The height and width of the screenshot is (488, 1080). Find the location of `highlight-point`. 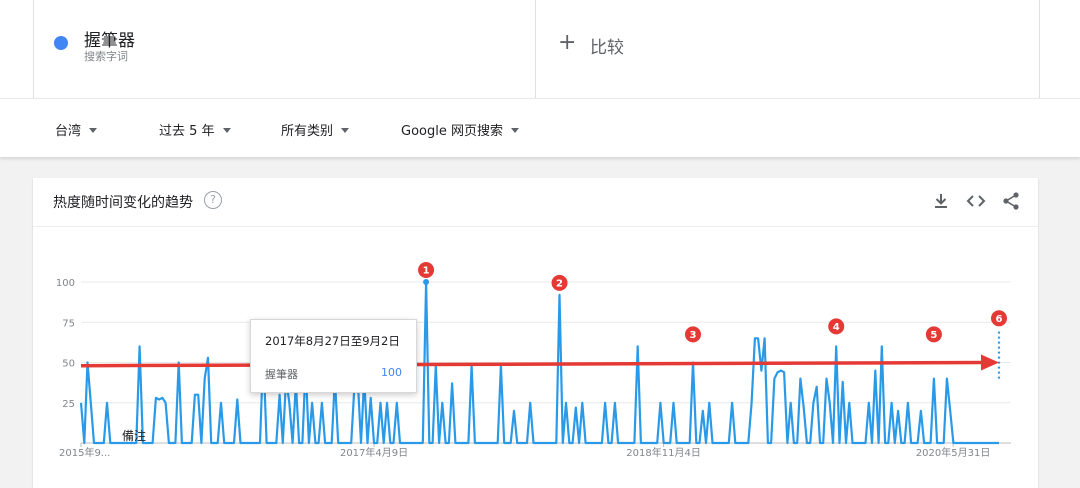

highlight-point is located at coordinates (426, 282).